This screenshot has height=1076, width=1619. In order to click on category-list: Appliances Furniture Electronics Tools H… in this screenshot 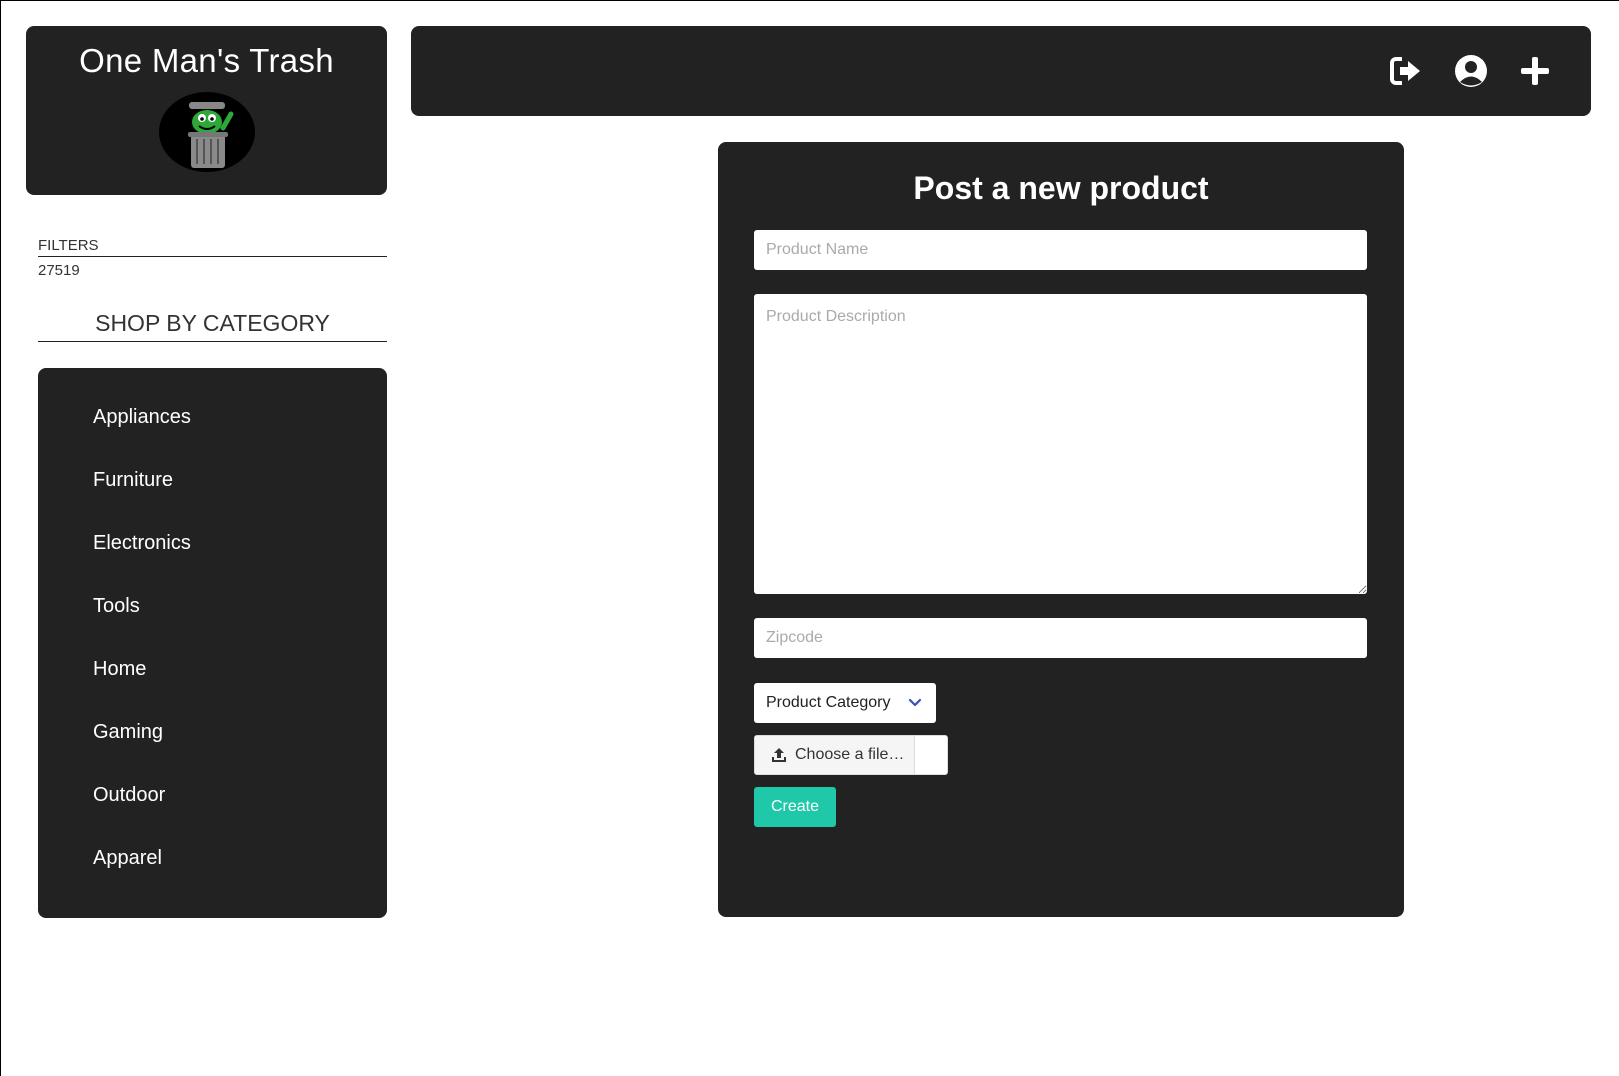, I will do `click(212, 643)`.